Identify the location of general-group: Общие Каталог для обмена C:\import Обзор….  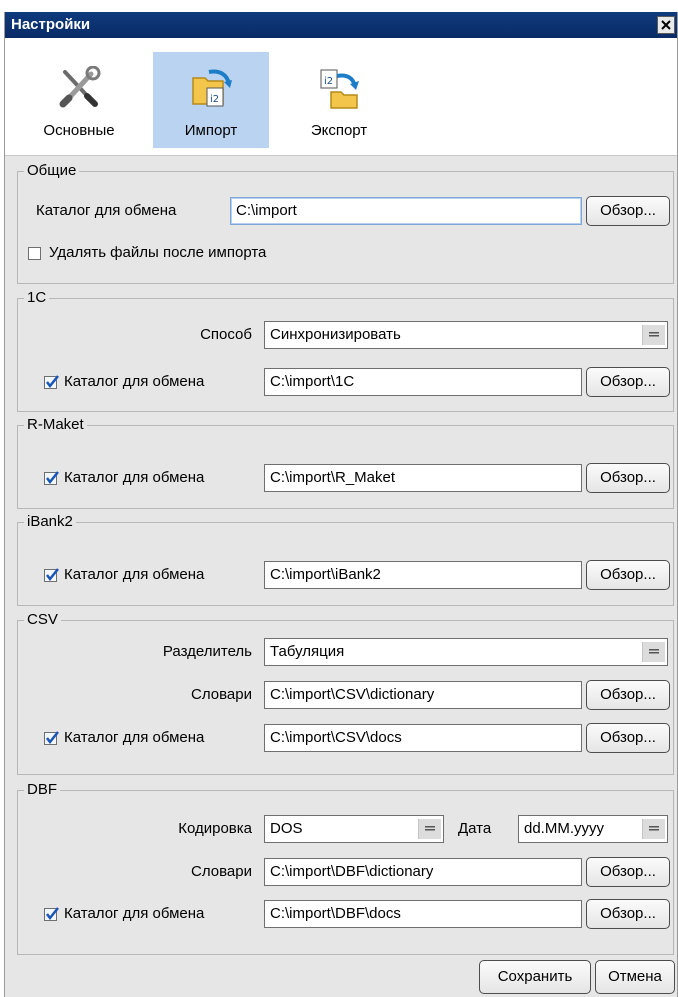
(345, 223).